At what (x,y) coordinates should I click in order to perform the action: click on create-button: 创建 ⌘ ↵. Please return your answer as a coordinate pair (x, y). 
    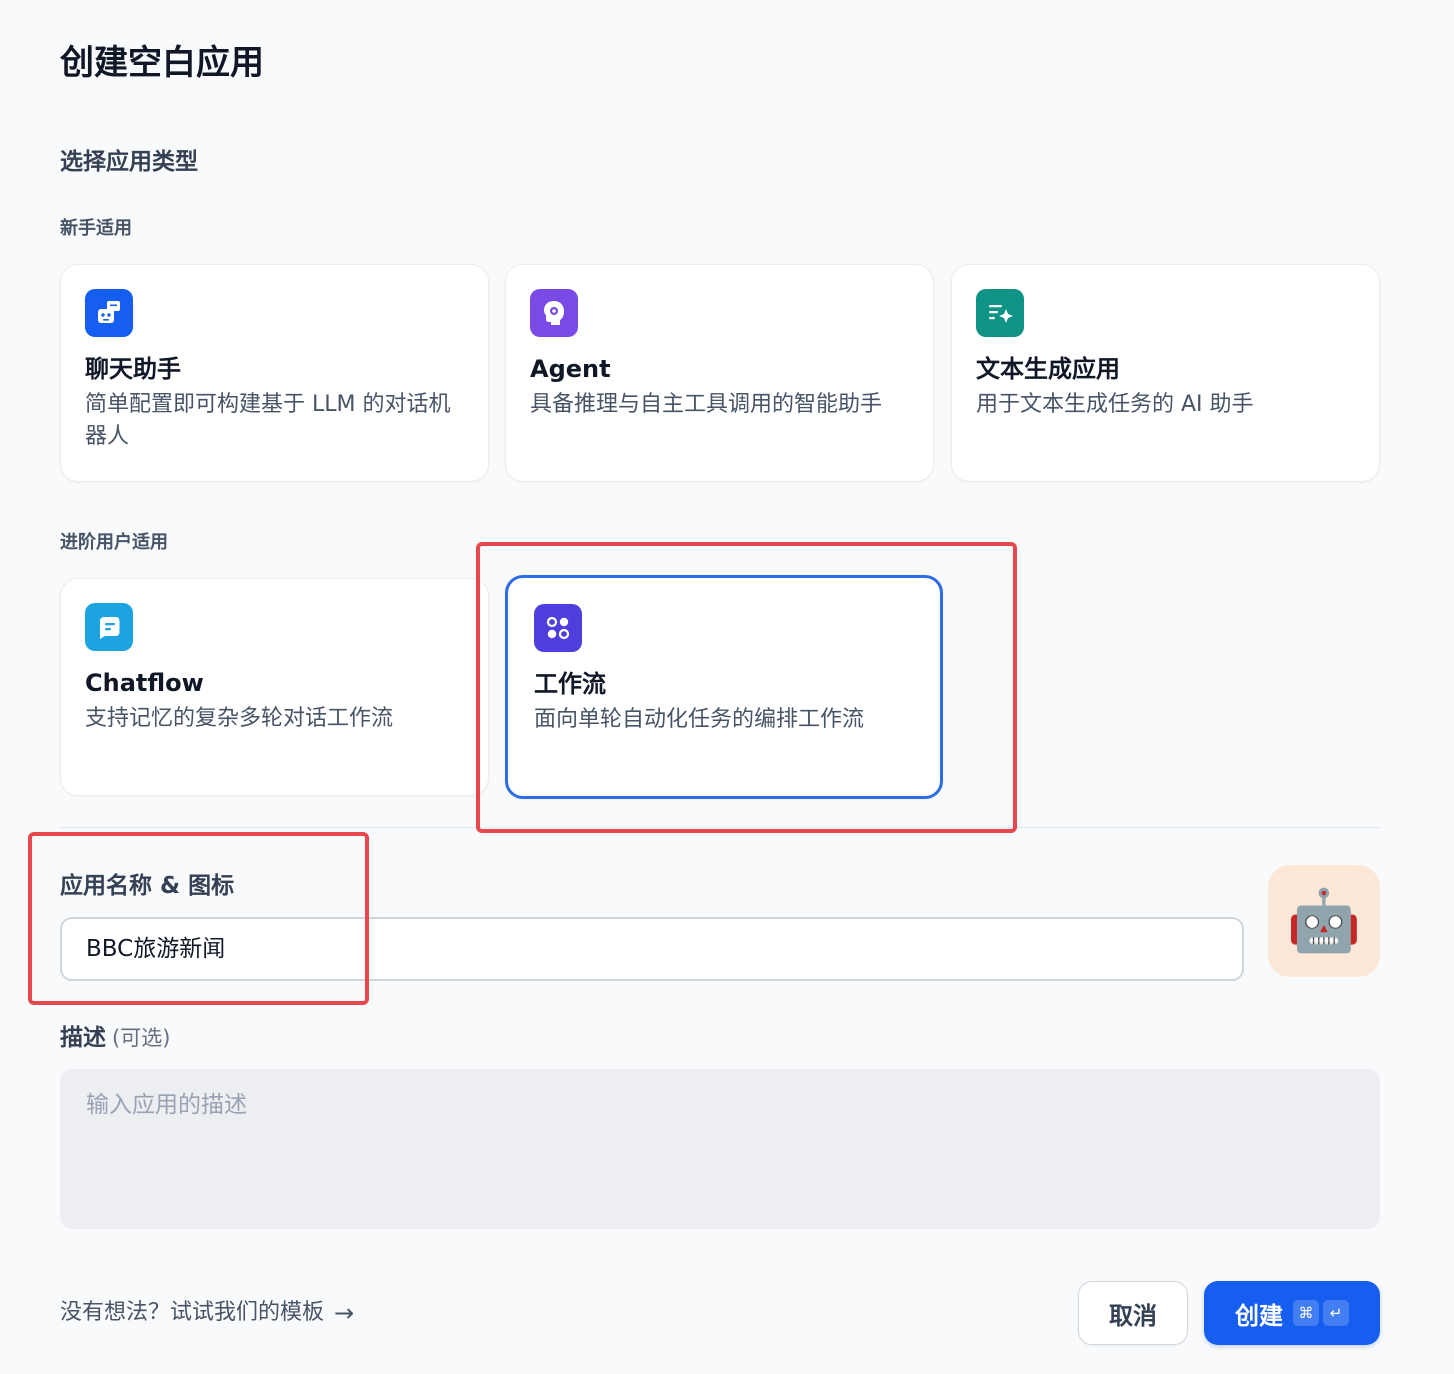
    Looking at the image, I should click on (1292, 1313).